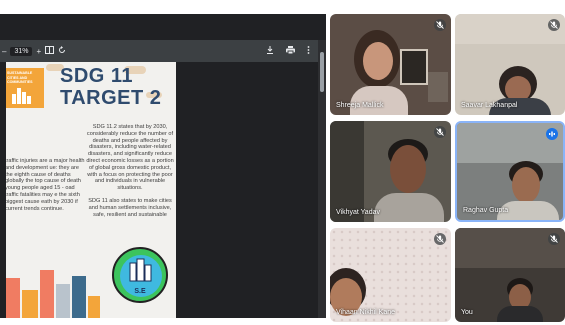 Image resolution: width=565 pixels, height=325 pixels. I want to click on zoom-in-button: +, so click(38, 51).